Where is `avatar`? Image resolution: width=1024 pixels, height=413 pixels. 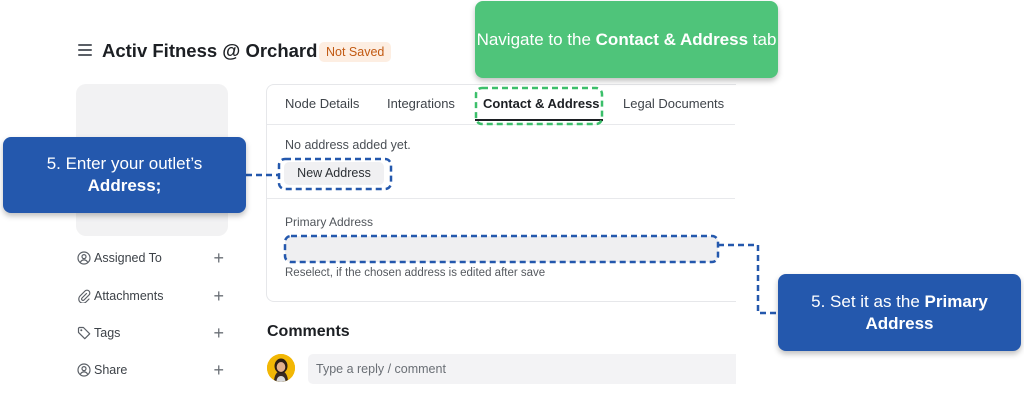
avatar is located at coordinates (281, 368).